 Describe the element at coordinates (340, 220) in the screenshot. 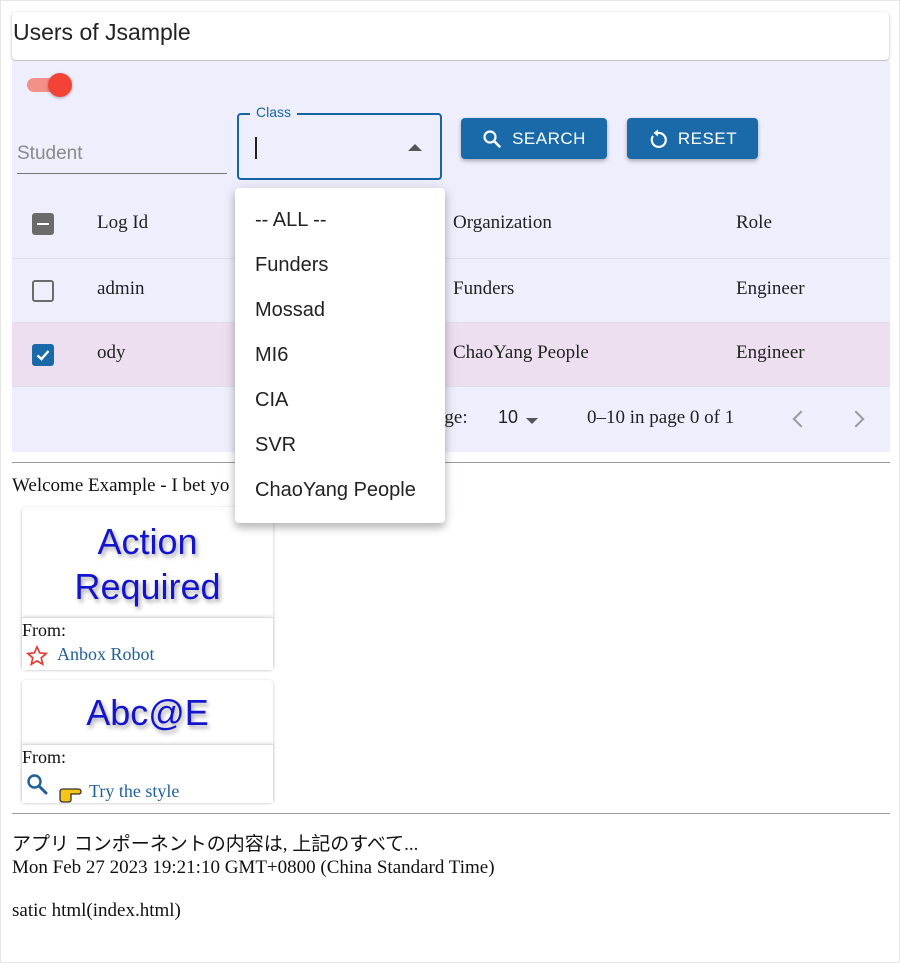

I see `class-option-all: -- ALL --` at that location.